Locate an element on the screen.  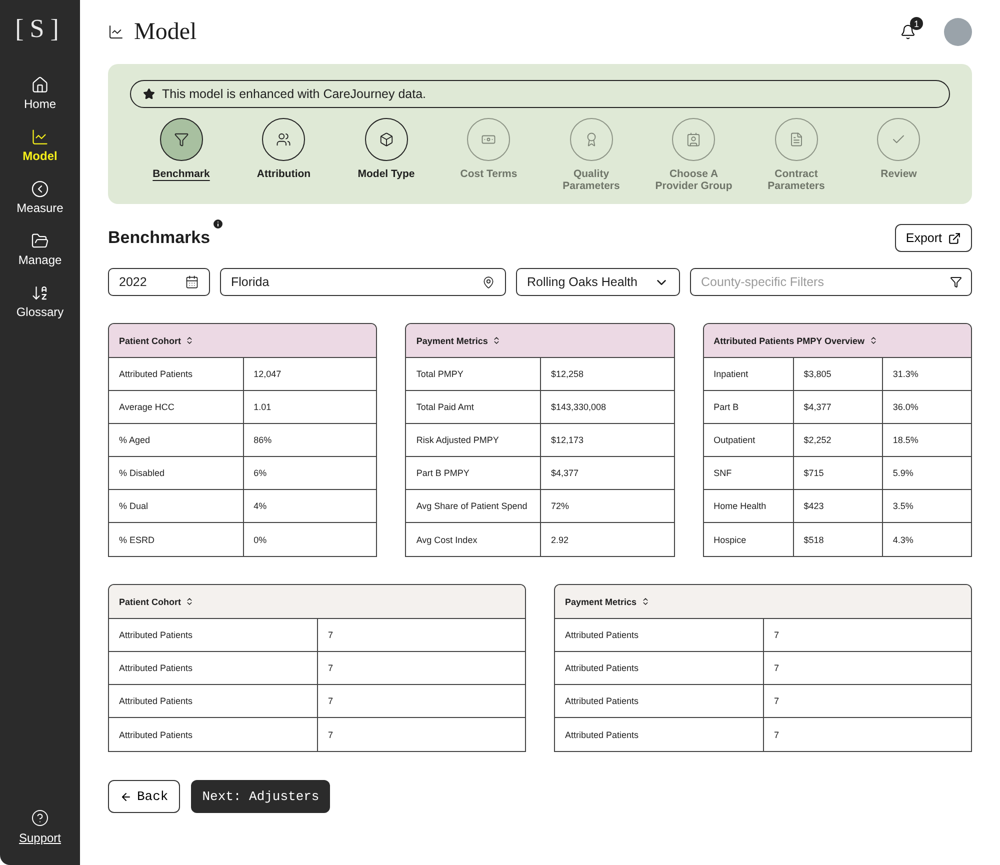
table-cell: 3.5% is located at coordinates (926, 507).